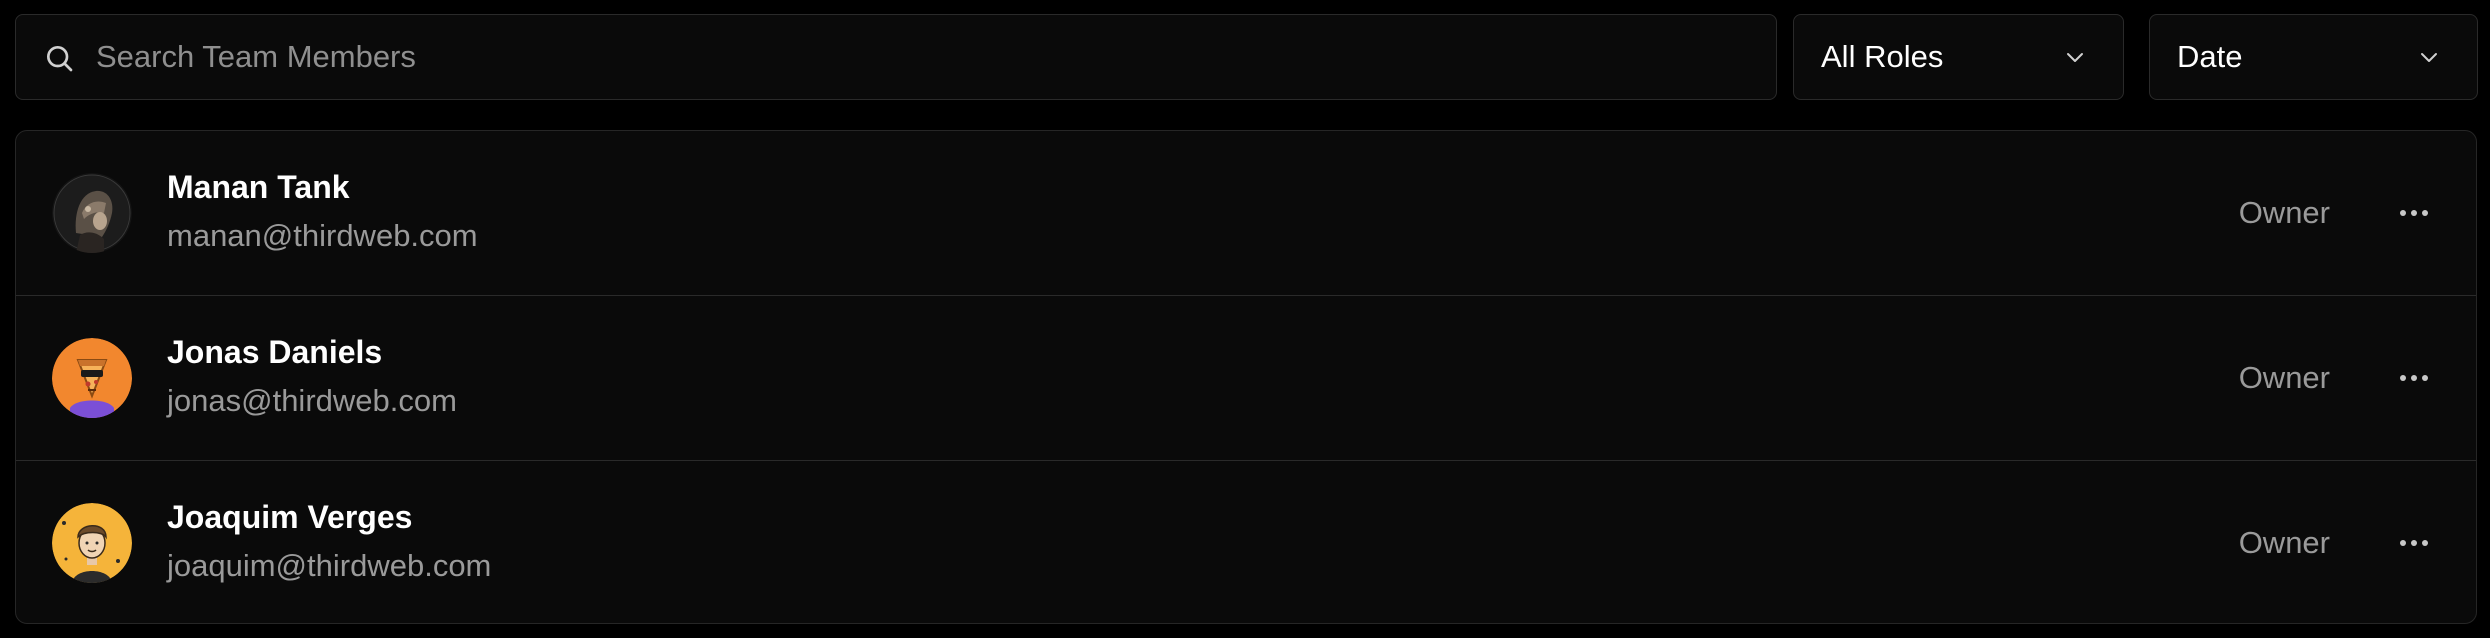 The image size is (2490, 638). I want to click on search-box, so click(896, 57).